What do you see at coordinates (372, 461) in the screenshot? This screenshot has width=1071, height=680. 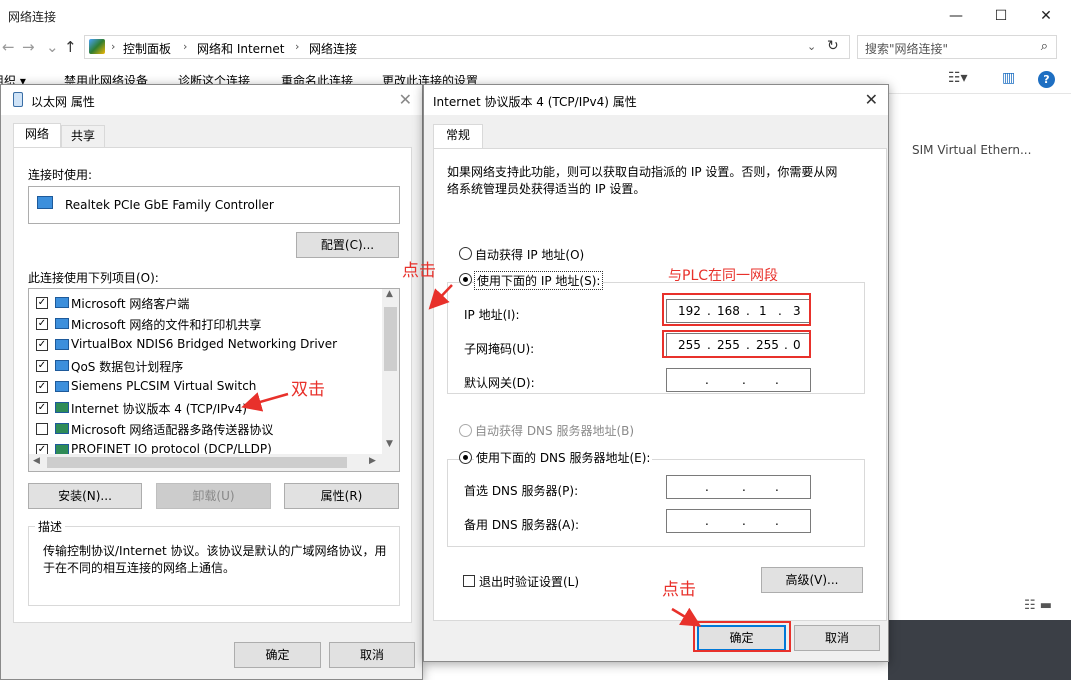 I see `scroll-right-icon: ▶` at bounding box center [372, 461].